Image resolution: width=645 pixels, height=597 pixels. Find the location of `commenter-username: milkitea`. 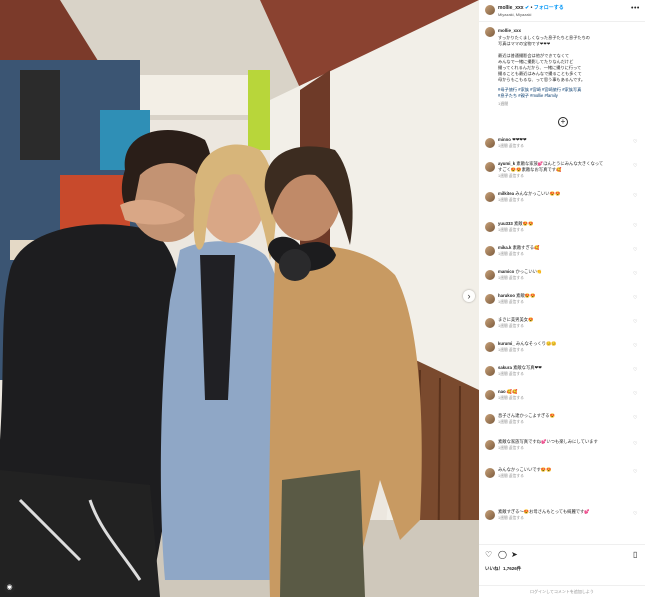

commenter-username: milkitea is located at coordinates (506, 193).